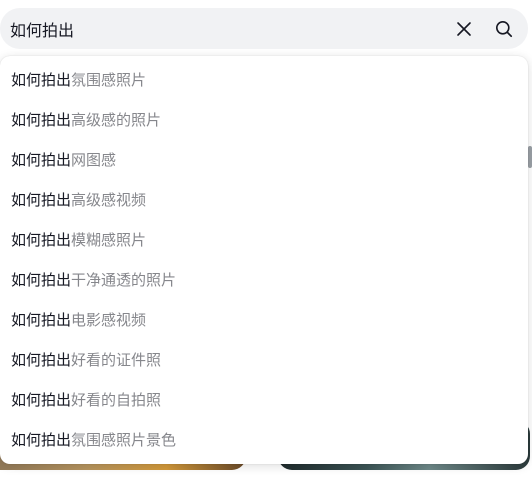 The image size is (532, 480). I want to click on suggestion-completion: 电影感视频, so click(109, 320).